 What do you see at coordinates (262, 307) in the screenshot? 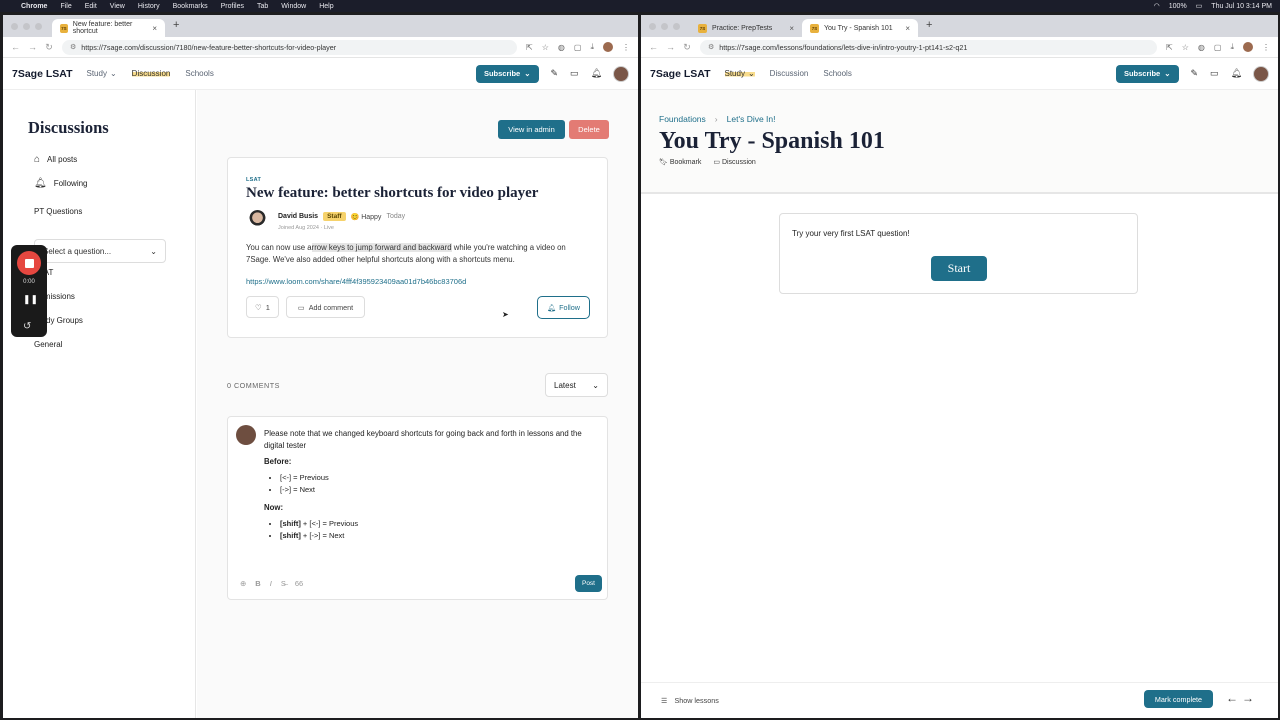
I see `like-button: ♡ 1` at bounding box center [262, 307].